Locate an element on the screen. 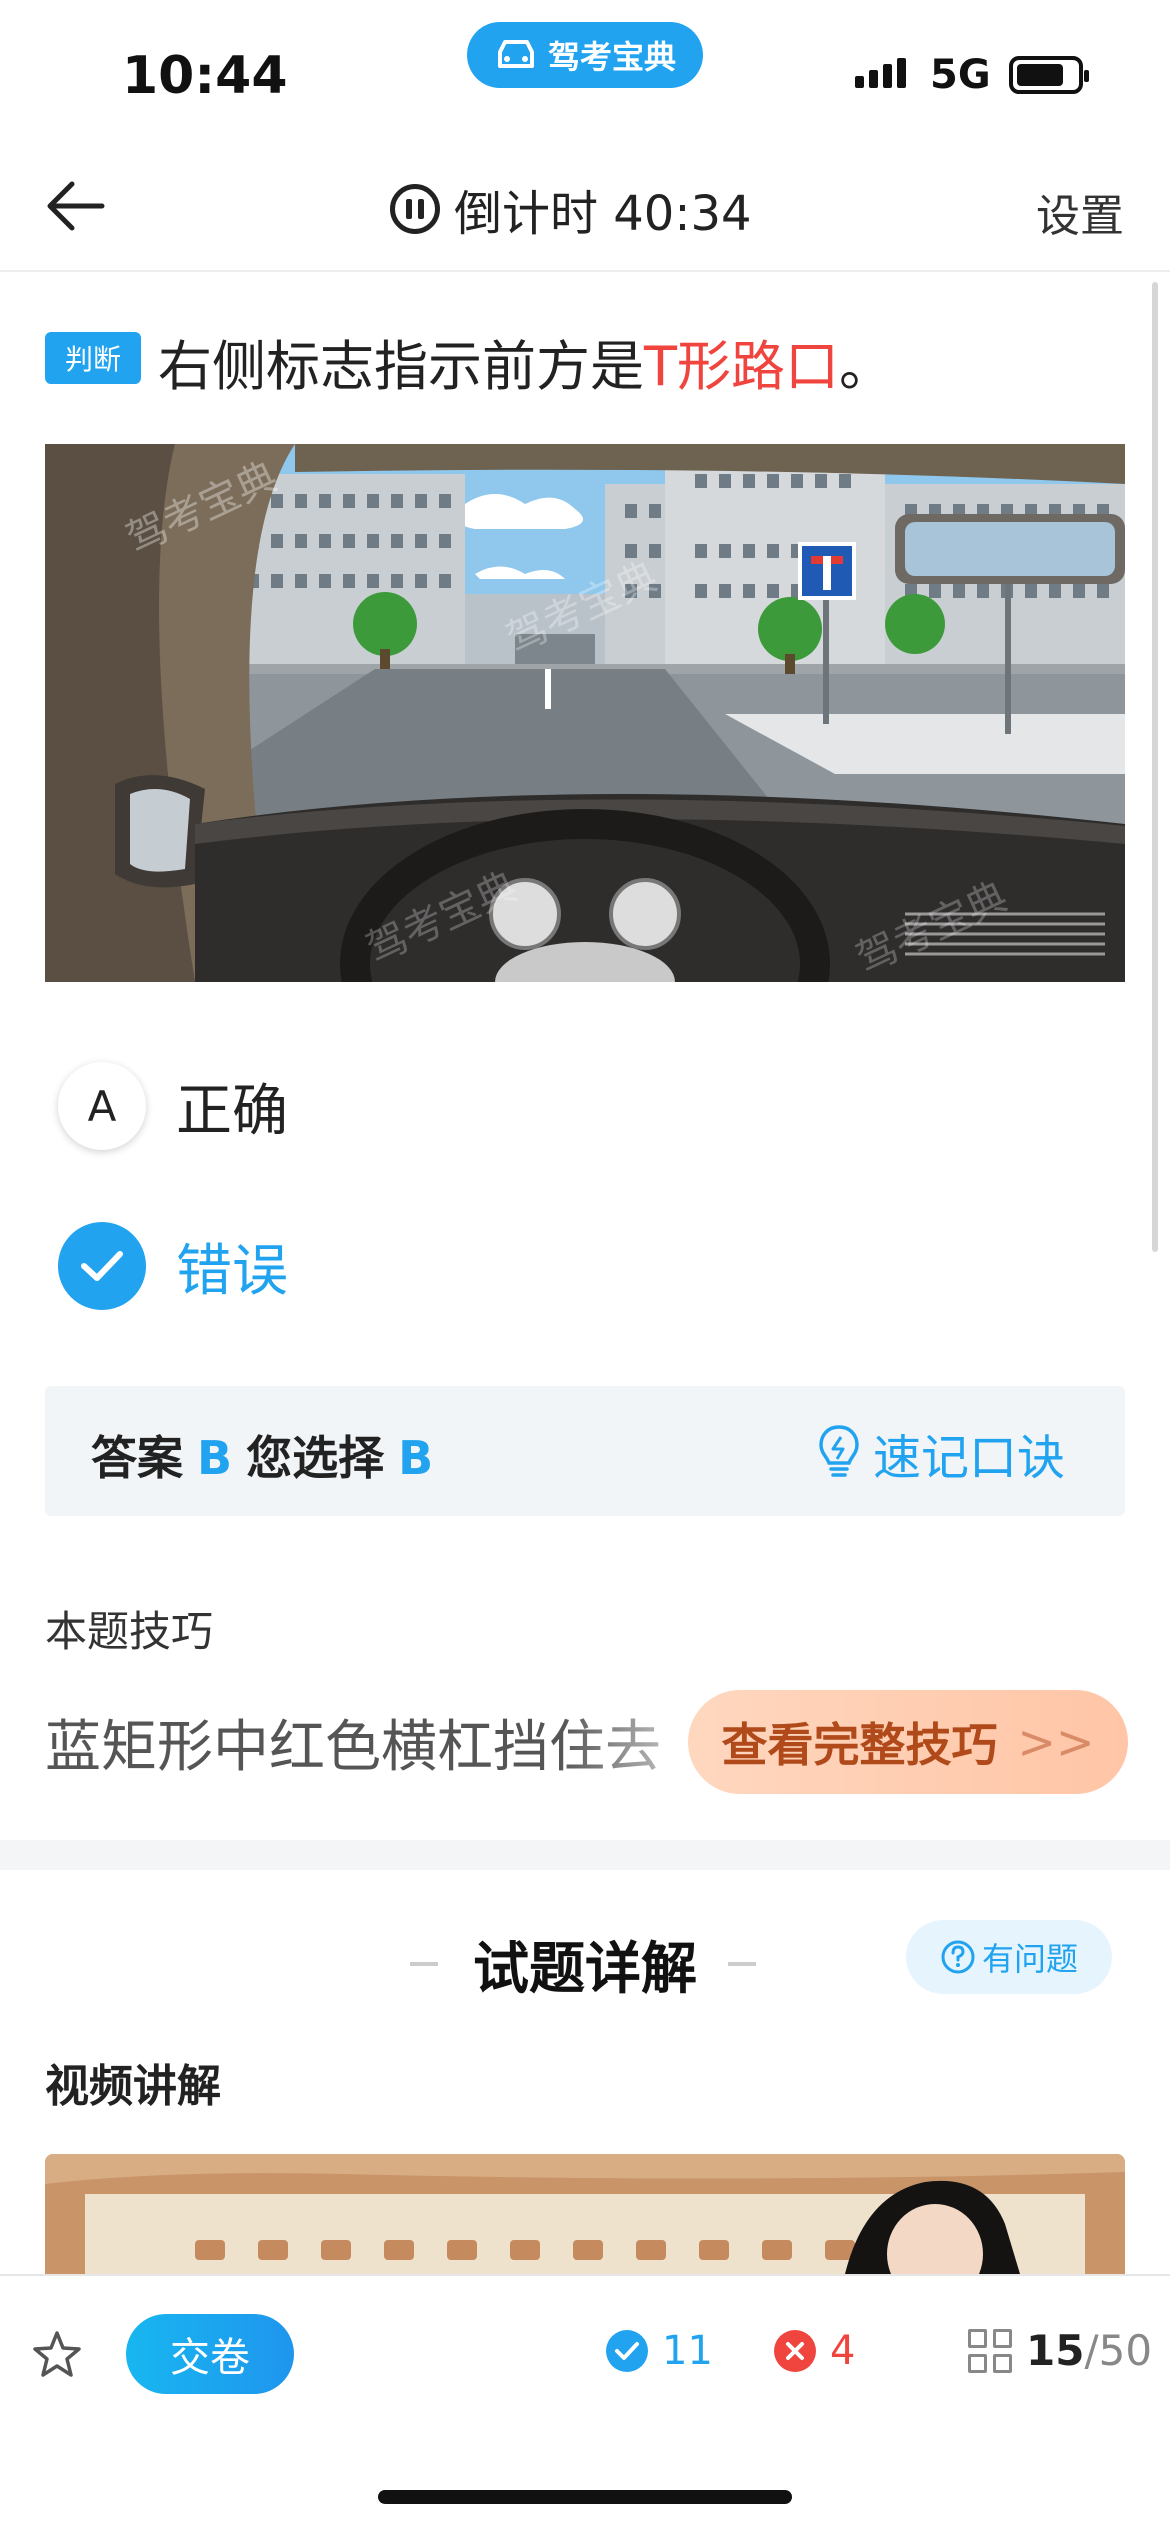 The image size is (1170, 2532). countdown-timer: 倒计时 40:34 is located at coordinates (571, 209).